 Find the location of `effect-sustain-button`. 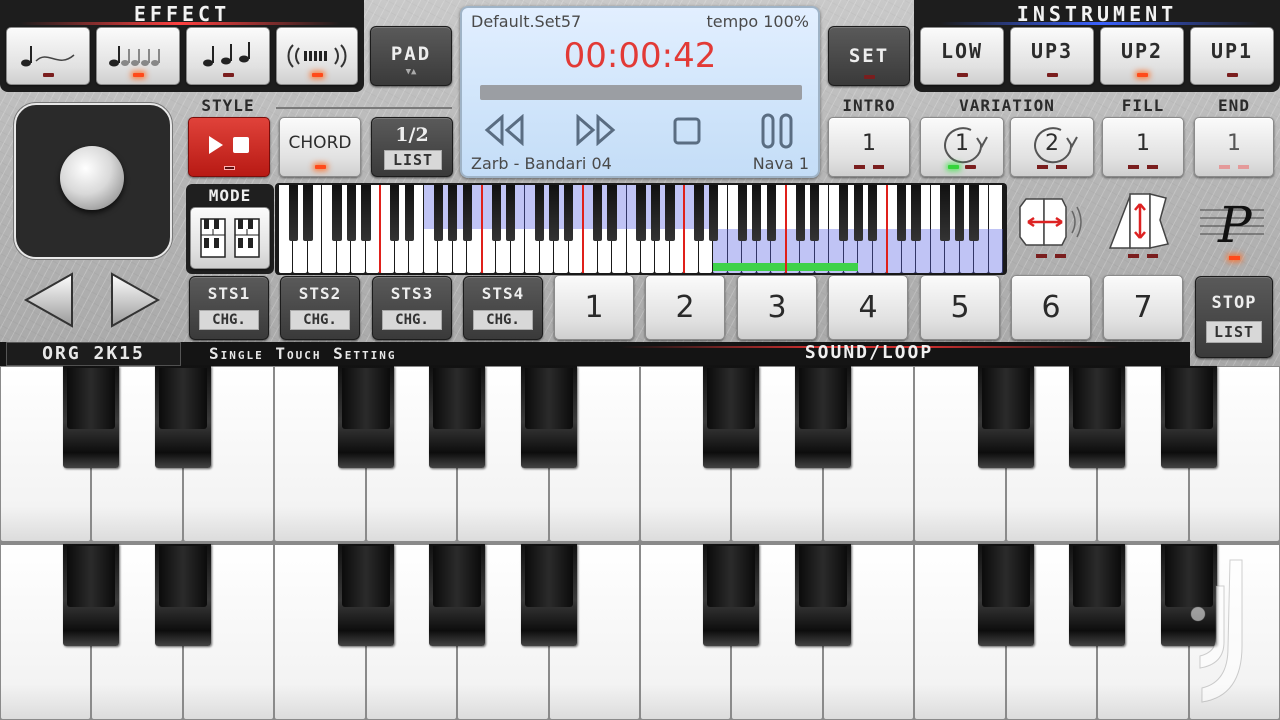

effect-sustain-button is located at coordinates (138, 56).